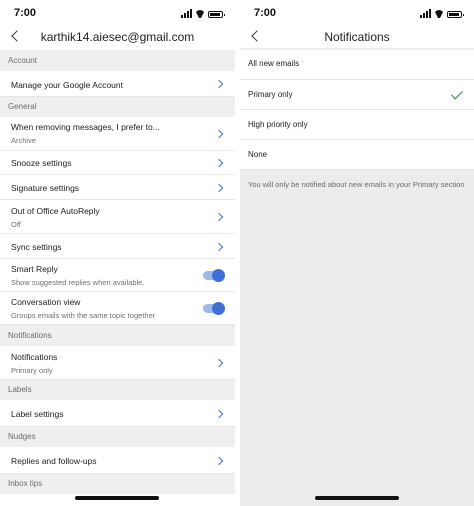 This screenshot has width=474, height=506. What do you see at coordinates (54, 461) in the screenshot?
I see `row-title: Replies and follow-ups` at bounding box center [54, 461].